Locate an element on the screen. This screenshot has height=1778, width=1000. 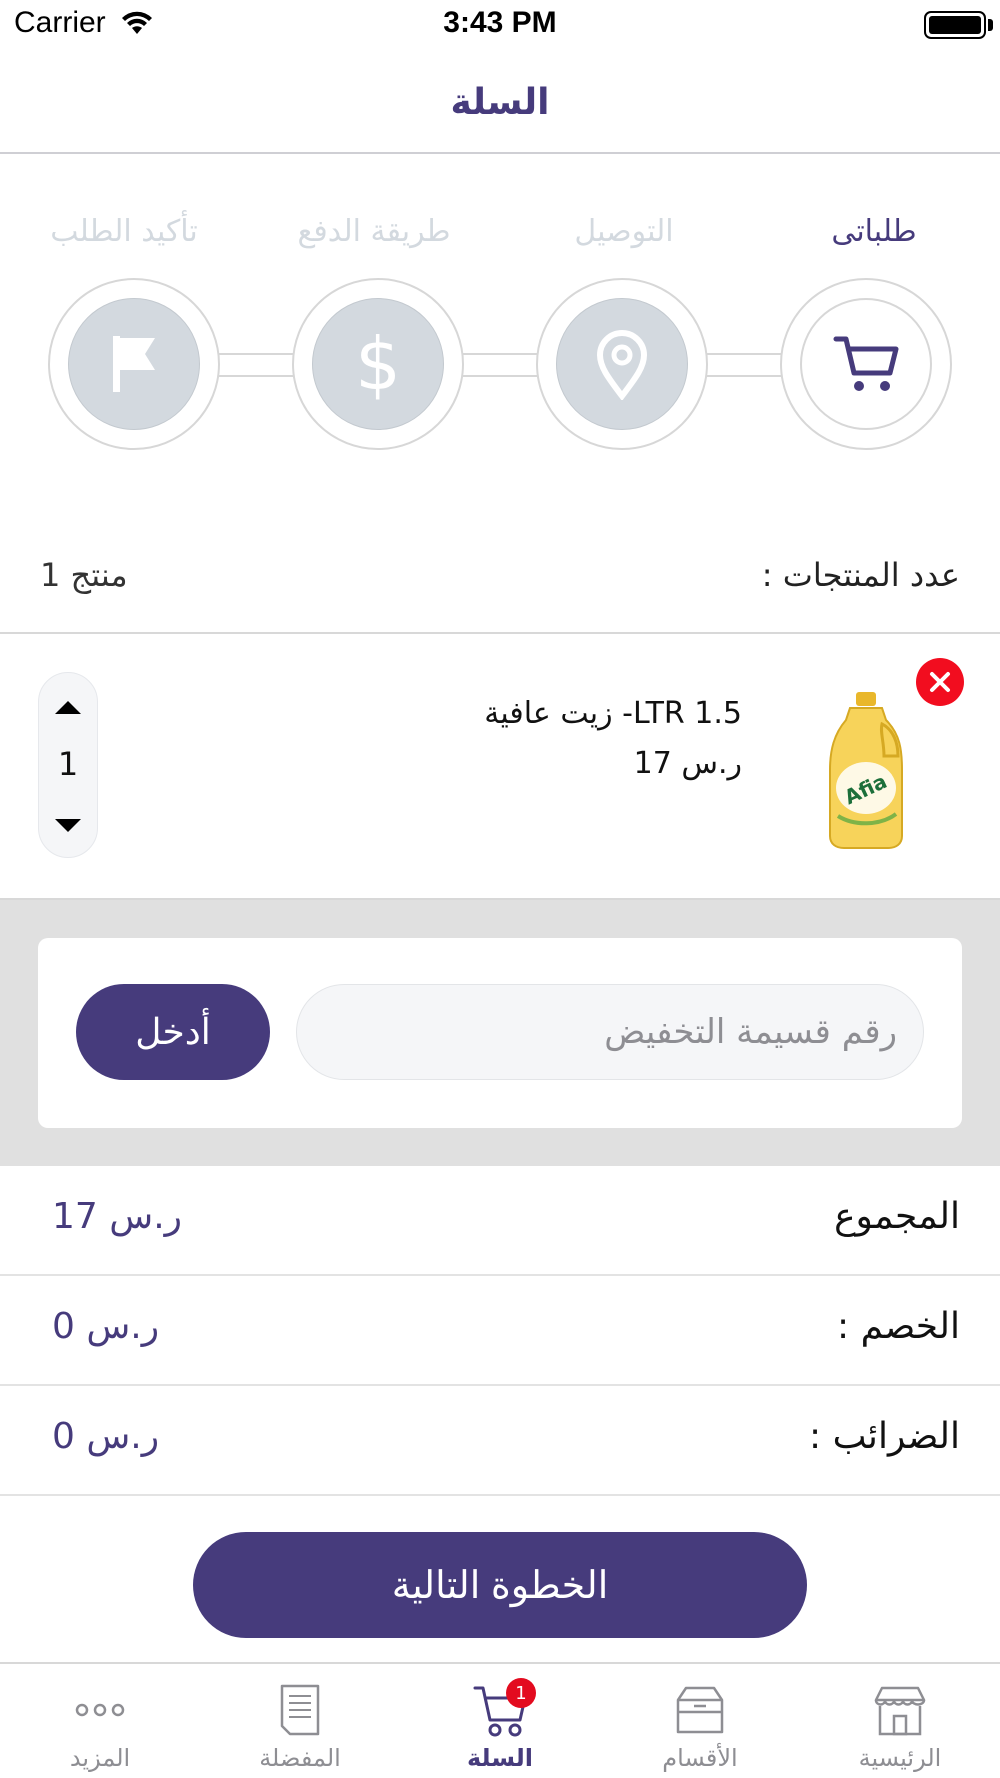
navigation-bar: السلة is located at coordinates (500, 103).